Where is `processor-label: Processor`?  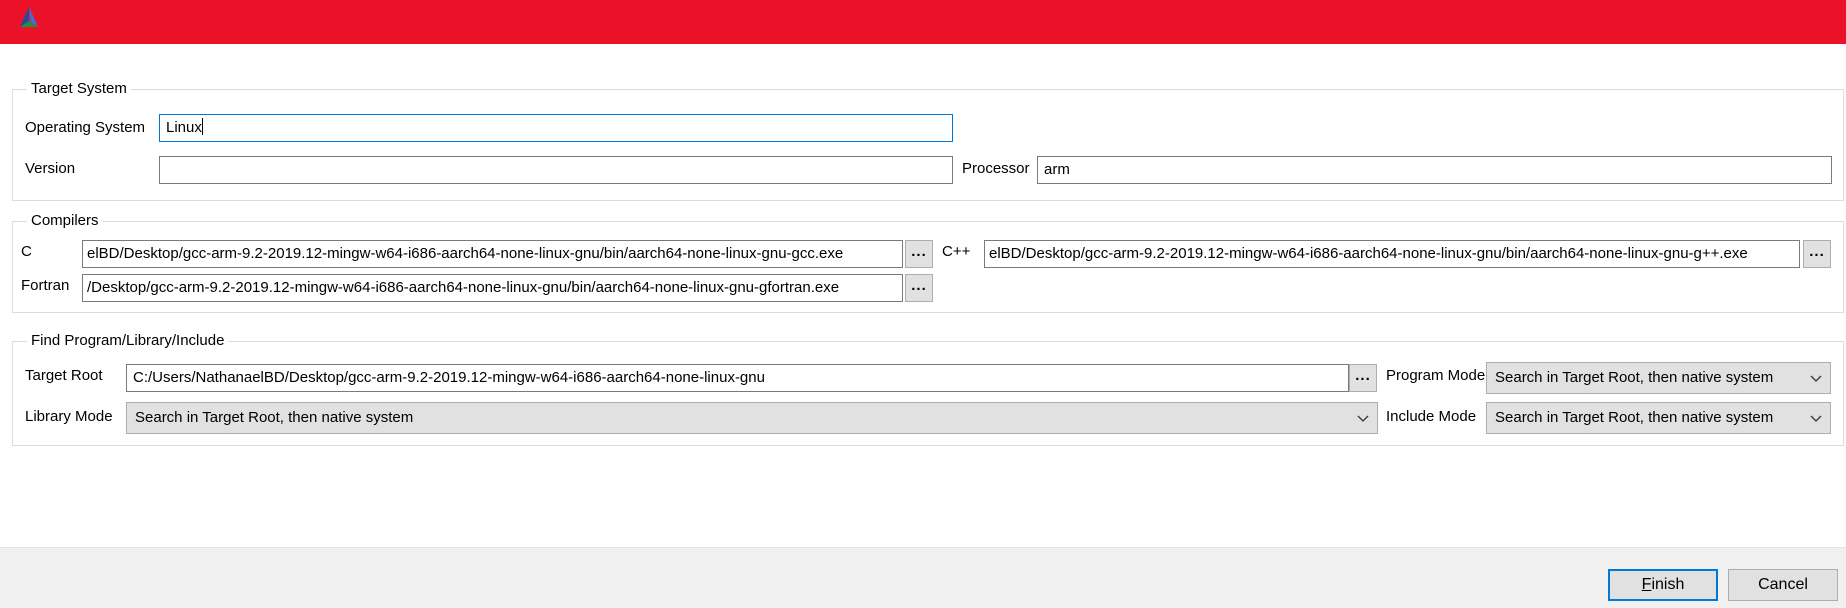 processor-label: Processor is located at coordinates (996, 168).